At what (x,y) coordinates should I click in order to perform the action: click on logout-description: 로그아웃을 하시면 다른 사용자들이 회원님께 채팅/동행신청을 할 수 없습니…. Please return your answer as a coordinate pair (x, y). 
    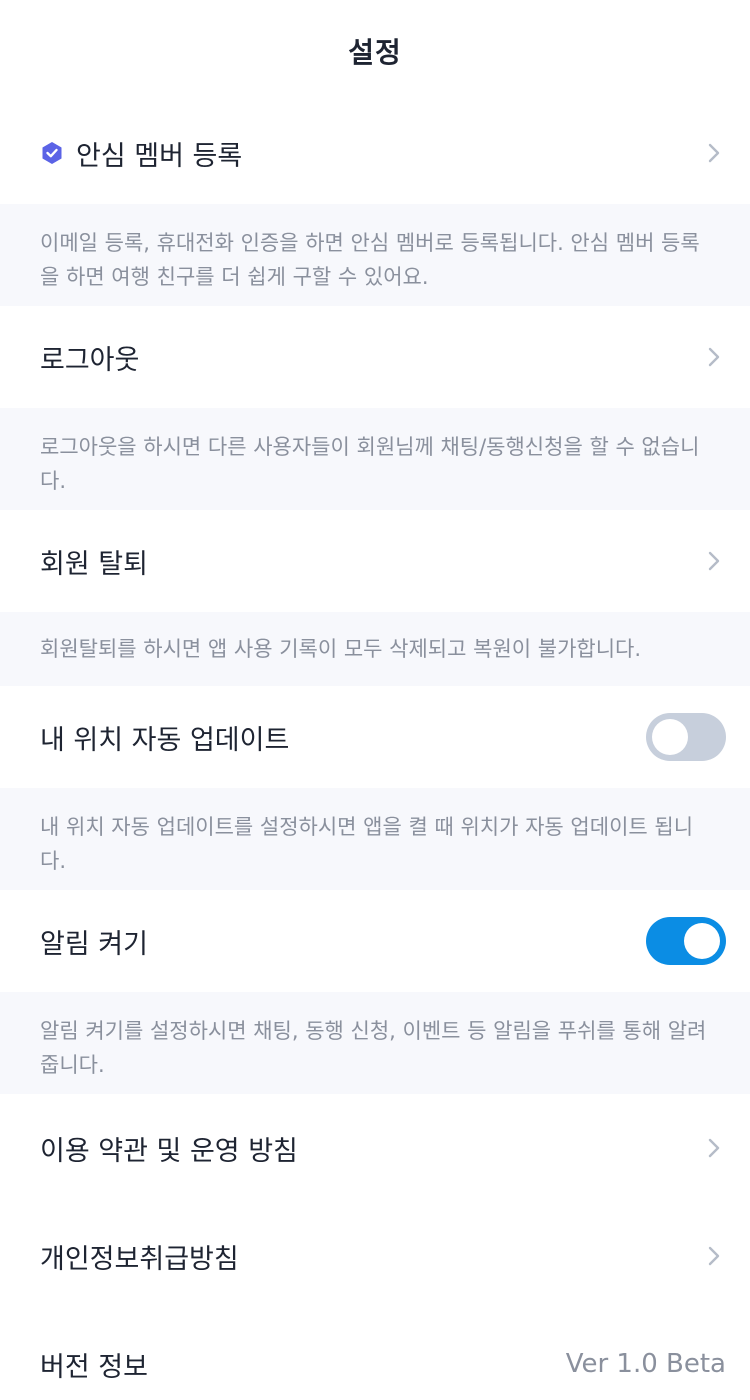
    Looking at the image, I should click on (375, 459).